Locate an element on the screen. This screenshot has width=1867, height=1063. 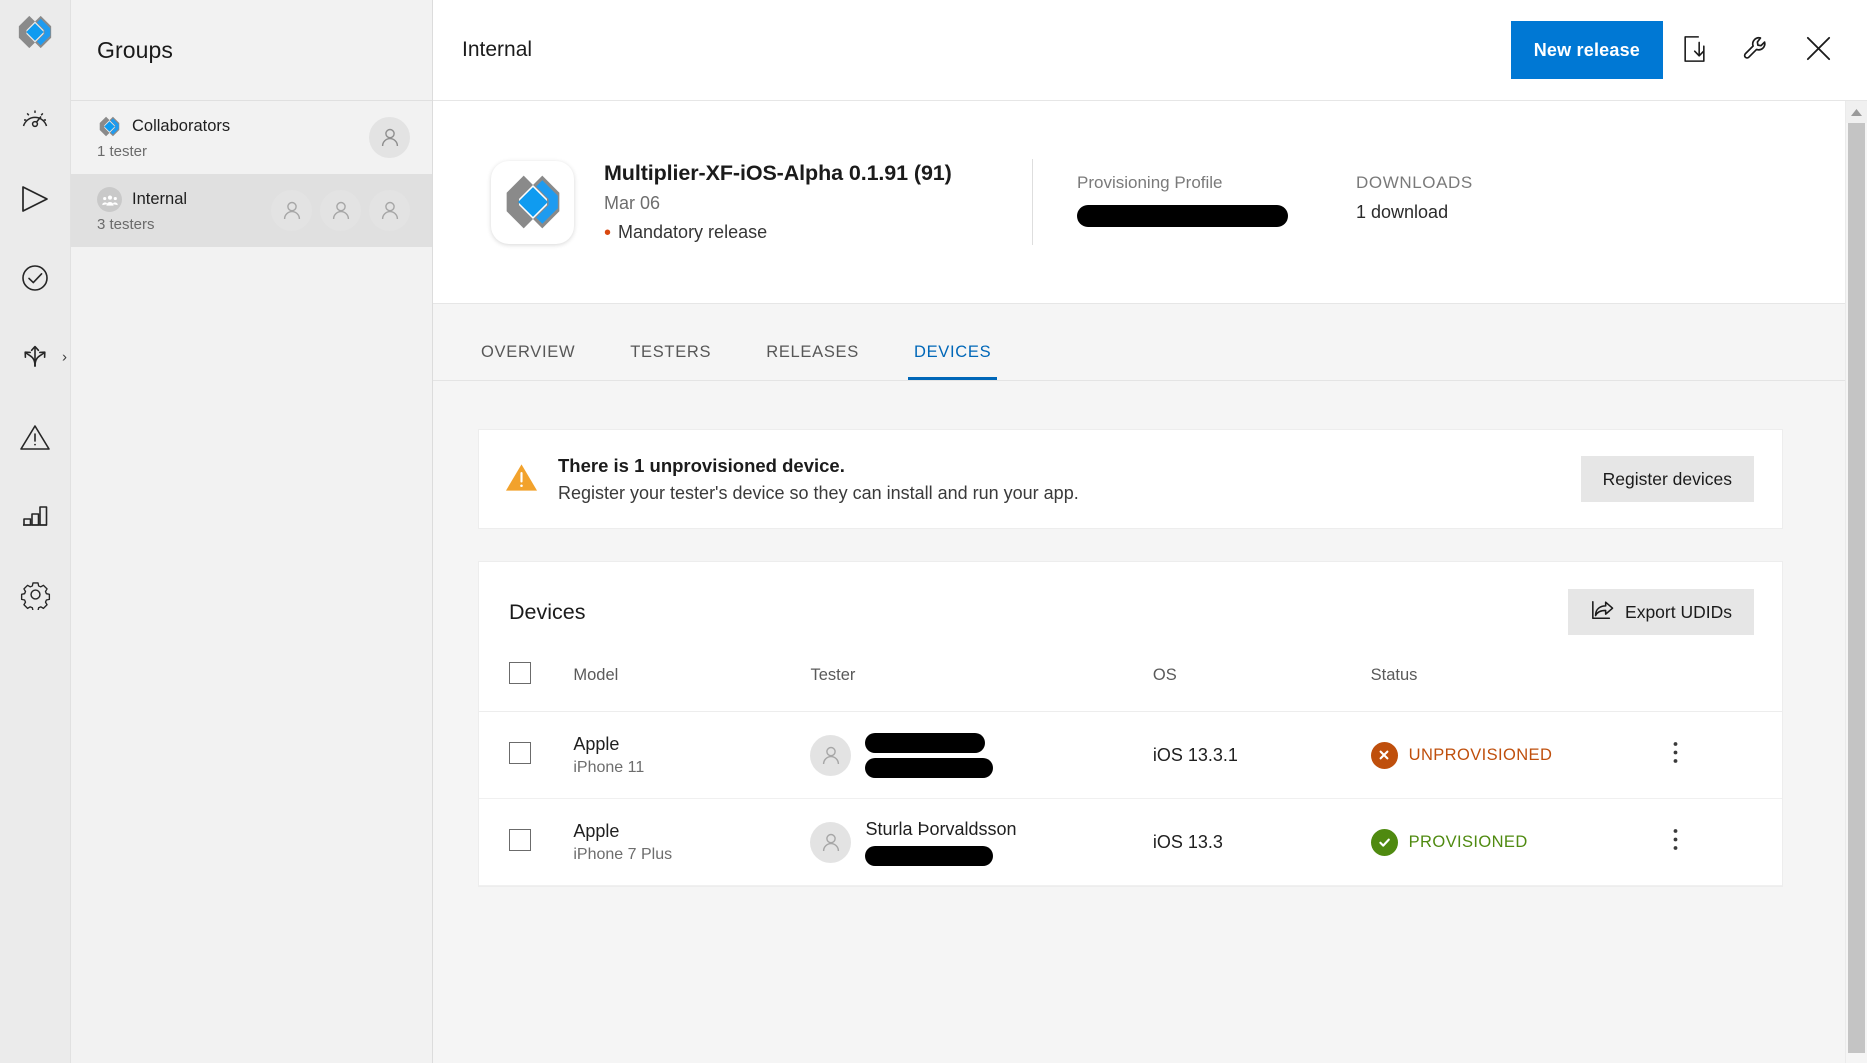
fact-value: 1 download is located at coordinates (1402, 211).